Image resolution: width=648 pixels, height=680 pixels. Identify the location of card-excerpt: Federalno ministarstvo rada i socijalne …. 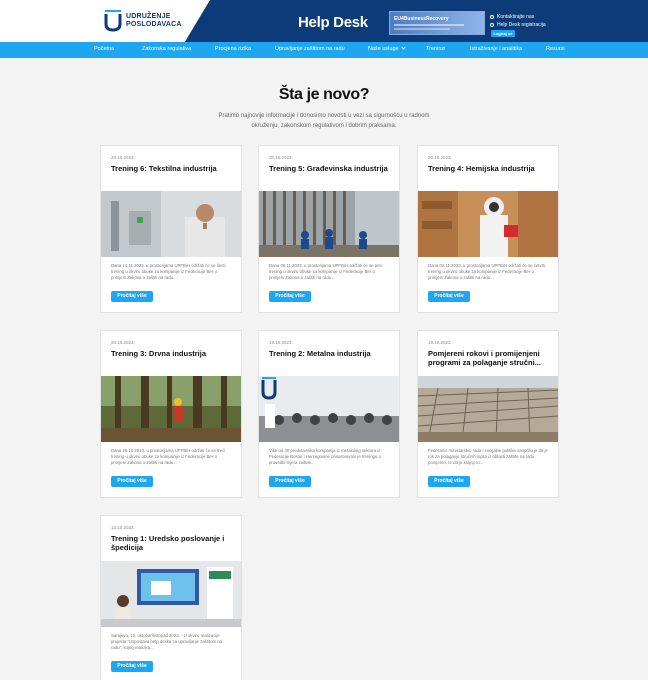
(488, 456).